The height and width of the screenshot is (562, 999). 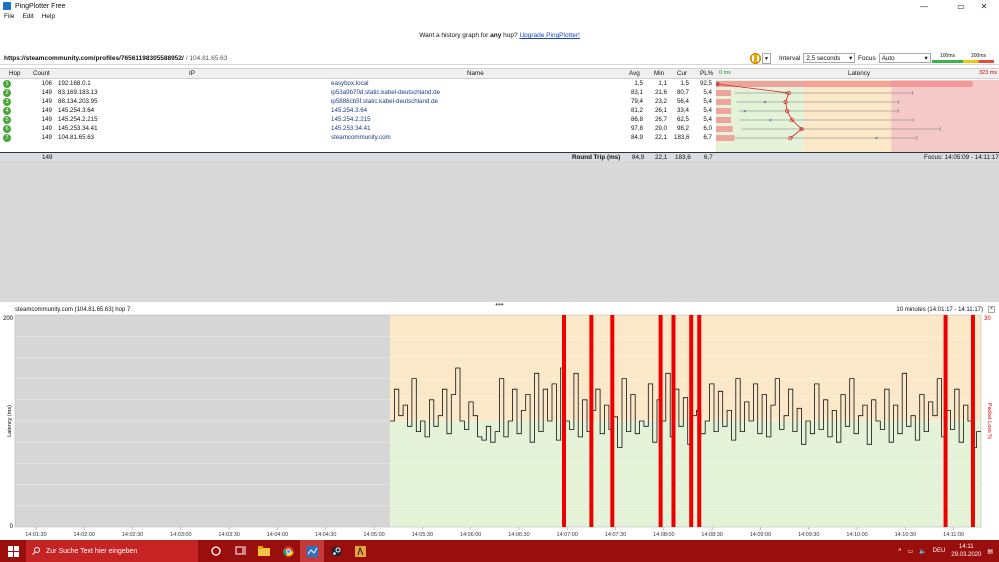 I want to click on network-icon: ▭, so click(x=910, y=551).